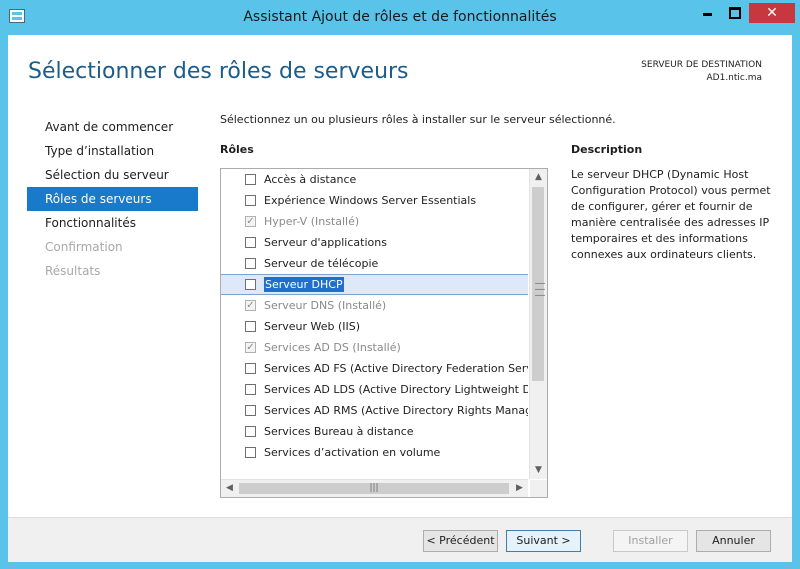 This screenshot has width=800, height=569. I want to click on vertical-scrollbar: ▲ ― ― ― ▼, so click(538, 324).